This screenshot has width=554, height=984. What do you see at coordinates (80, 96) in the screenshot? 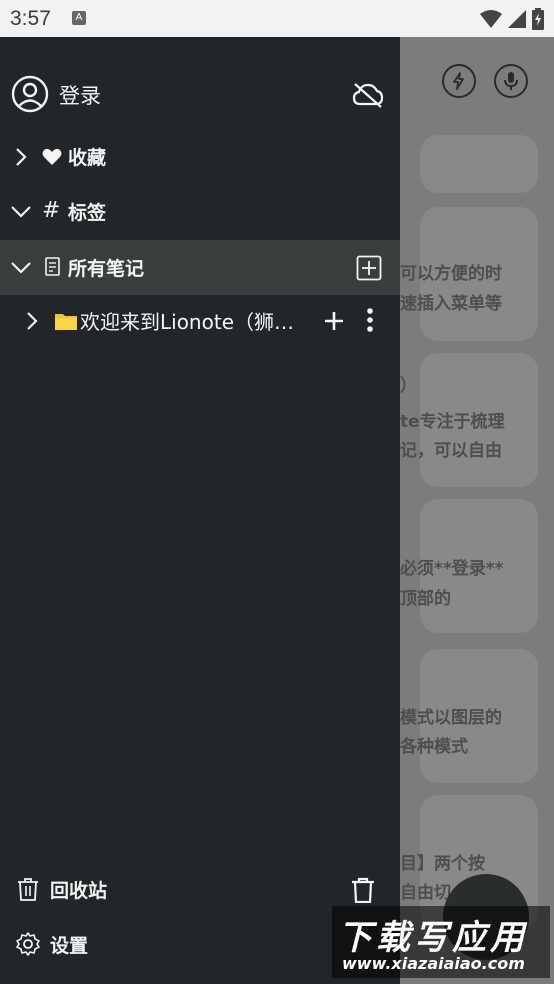
I see `login-label: 登录` at bounding box center [80, 96].